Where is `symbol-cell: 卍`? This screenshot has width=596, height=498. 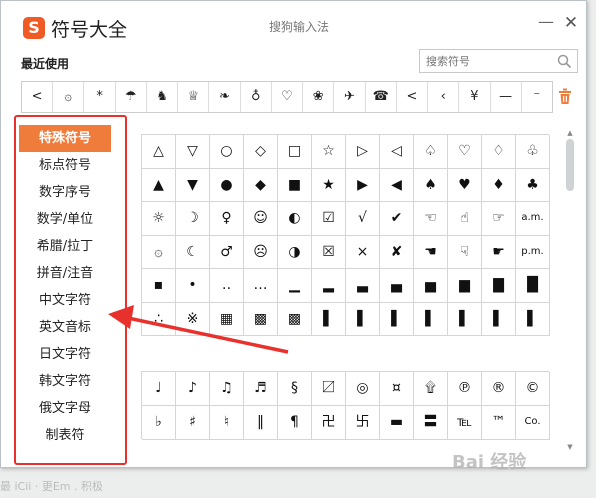 symbol-cell: 卍 is located at coordinates (329, 423).